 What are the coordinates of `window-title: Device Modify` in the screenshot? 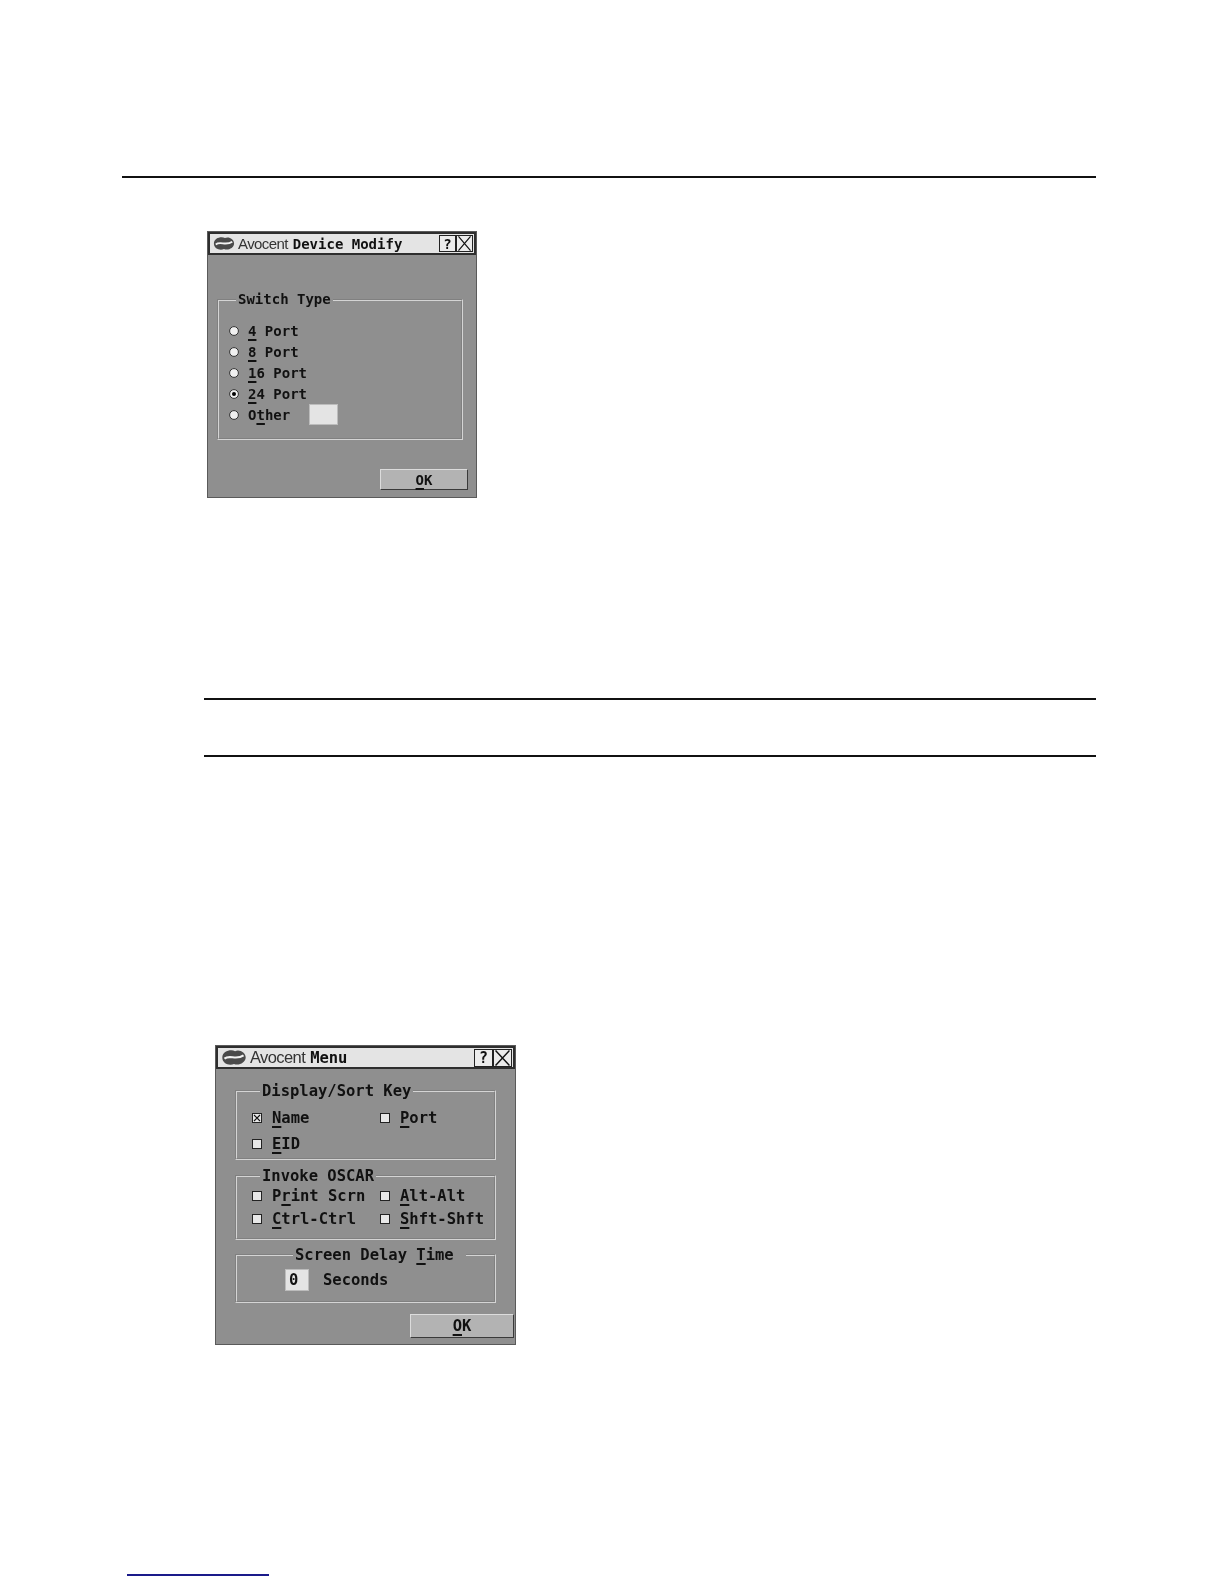 It's located at (347, 243).